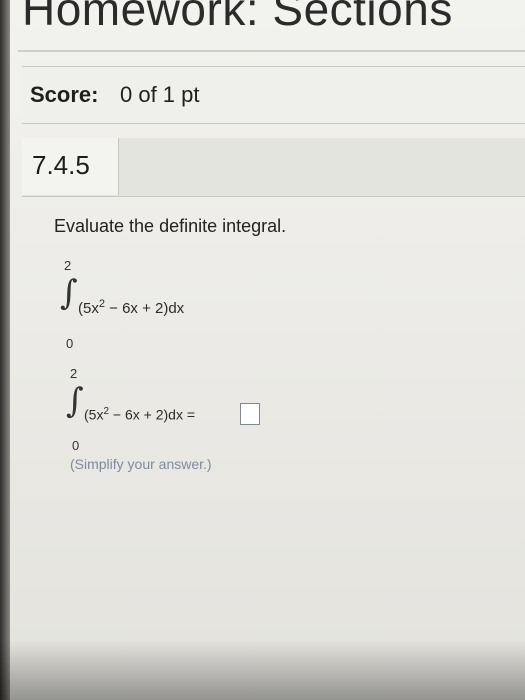  Describe the element at coordinates (5, 350) in the screenshot. I see `monitor-bezel` at that location.